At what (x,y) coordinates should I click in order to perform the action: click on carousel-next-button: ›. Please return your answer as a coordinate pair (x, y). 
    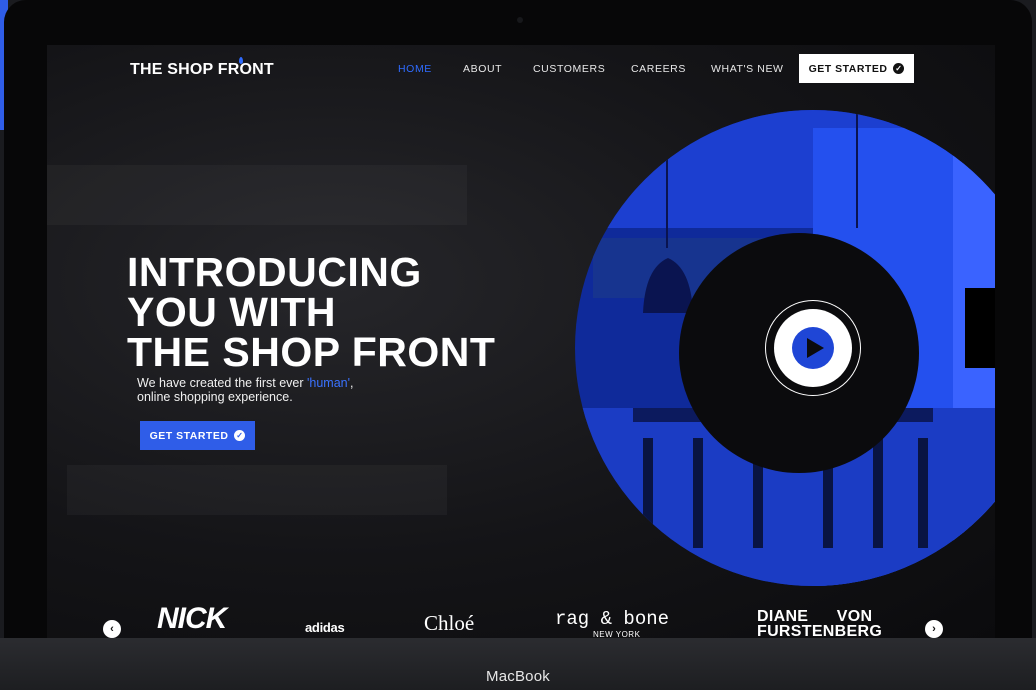
    Looking at the image, I should click on (934, 629).